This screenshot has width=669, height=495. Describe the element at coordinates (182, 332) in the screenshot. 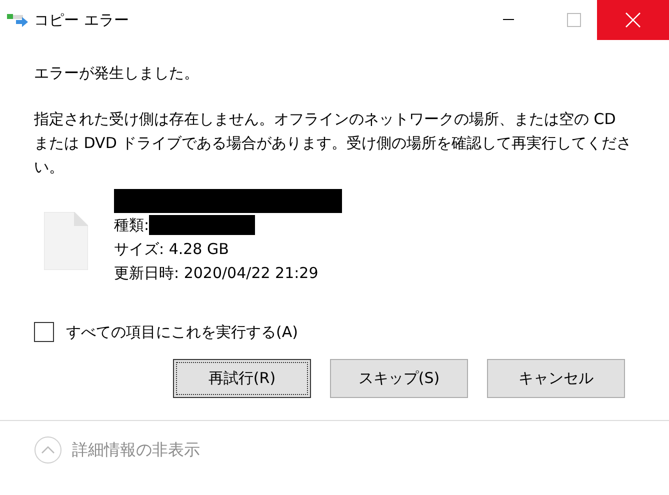

I see `checkbox-label: すべての項目にこれを実行する(A)` at that location.